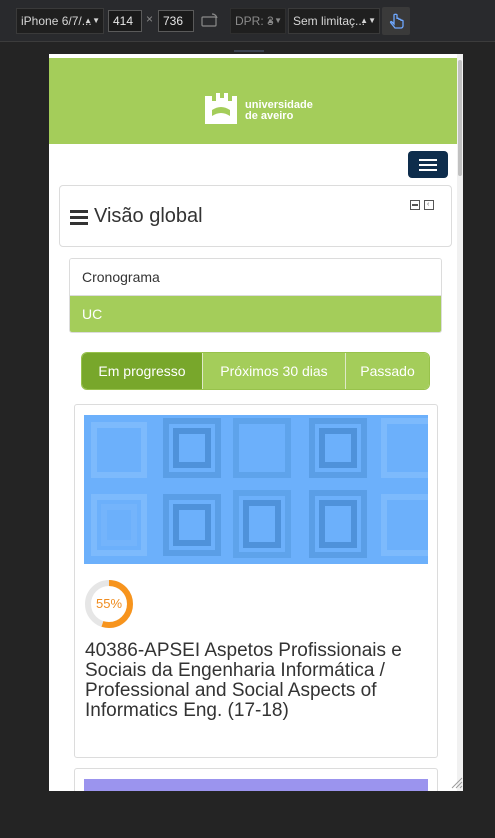  I want to click on progress-label: 55%, so click(109, 603).